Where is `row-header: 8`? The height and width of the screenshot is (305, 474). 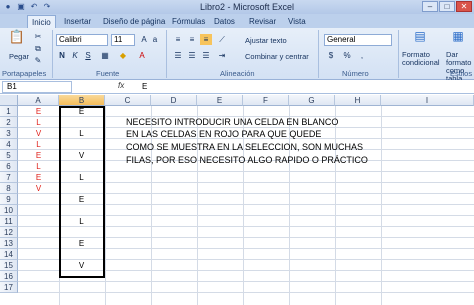
row-header: 8 is located at coordinates (9, 188).